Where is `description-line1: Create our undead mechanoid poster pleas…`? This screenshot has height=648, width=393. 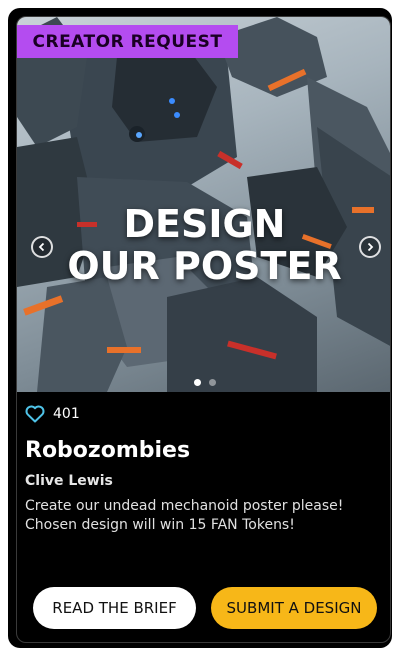 description-line1: Create our undead mechanoid poster pleas… is located at coordinates (184, 506).